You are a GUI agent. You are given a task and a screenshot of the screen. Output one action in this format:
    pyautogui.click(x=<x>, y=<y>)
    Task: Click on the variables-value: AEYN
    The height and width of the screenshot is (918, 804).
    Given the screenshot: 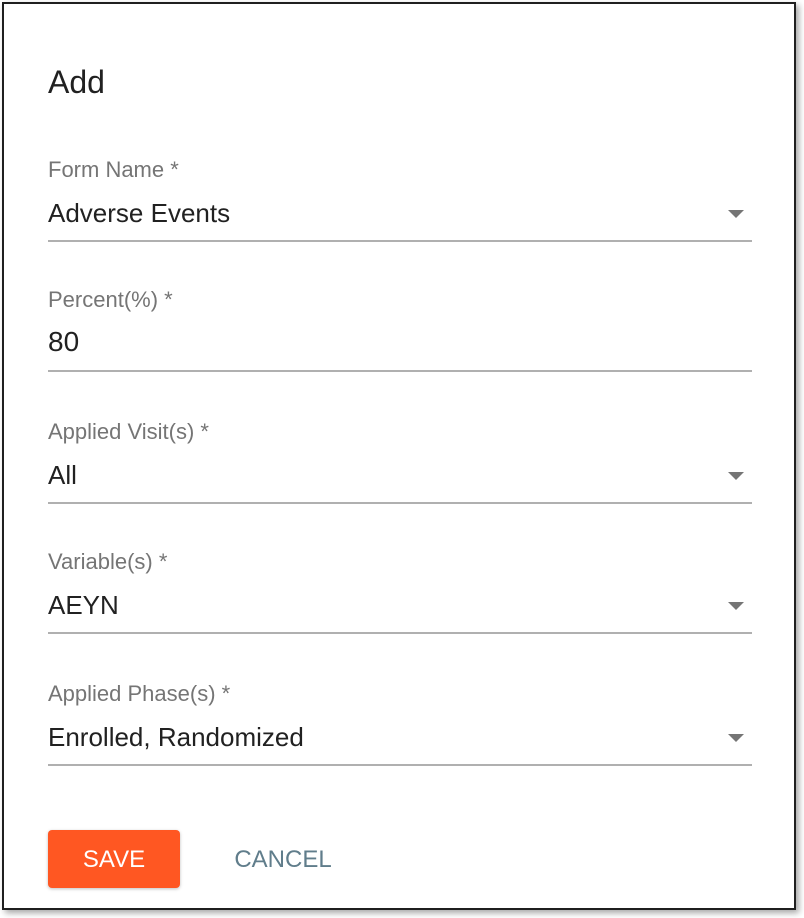 What is the action you would take?
    pyautogui.click(x=83, y=605)
    